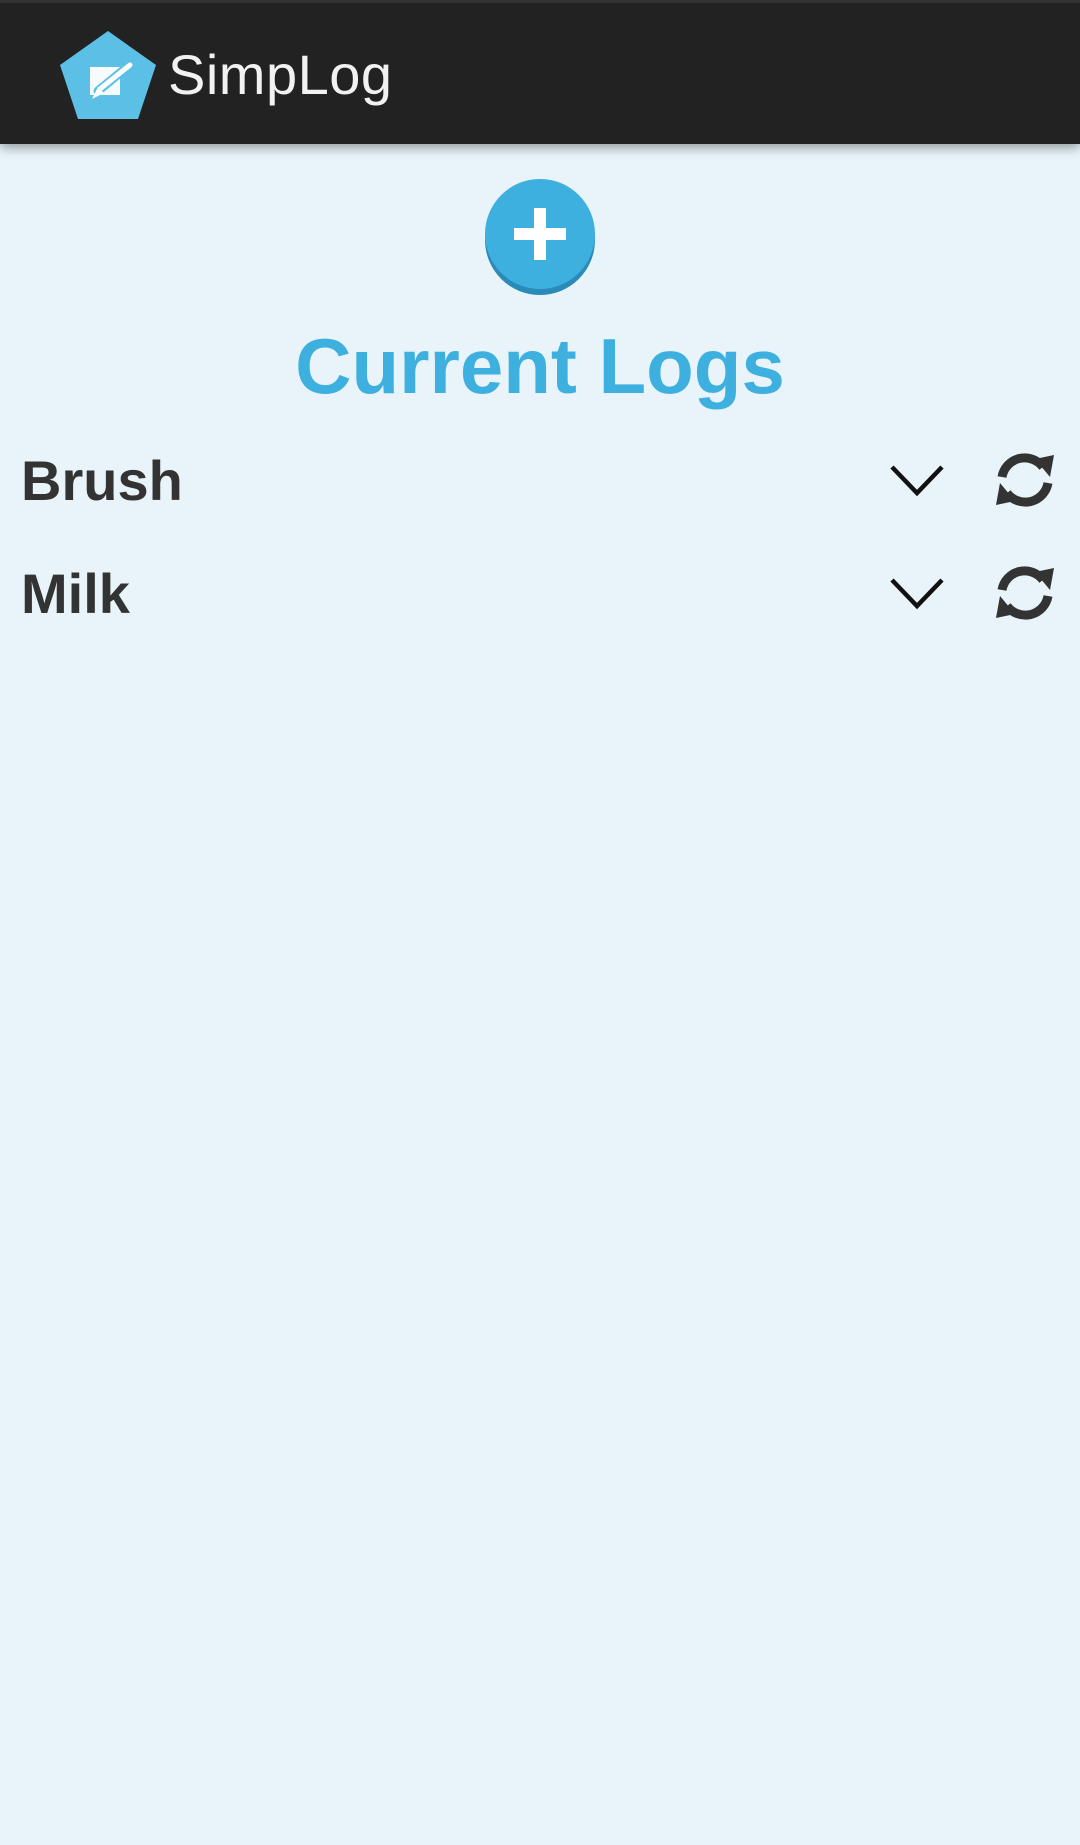 The image size is (1080, 1845). What do you see at coordinates (102, 480) in the screenshot?
I see `log-name: Brush` at bounding box center [102, 480].